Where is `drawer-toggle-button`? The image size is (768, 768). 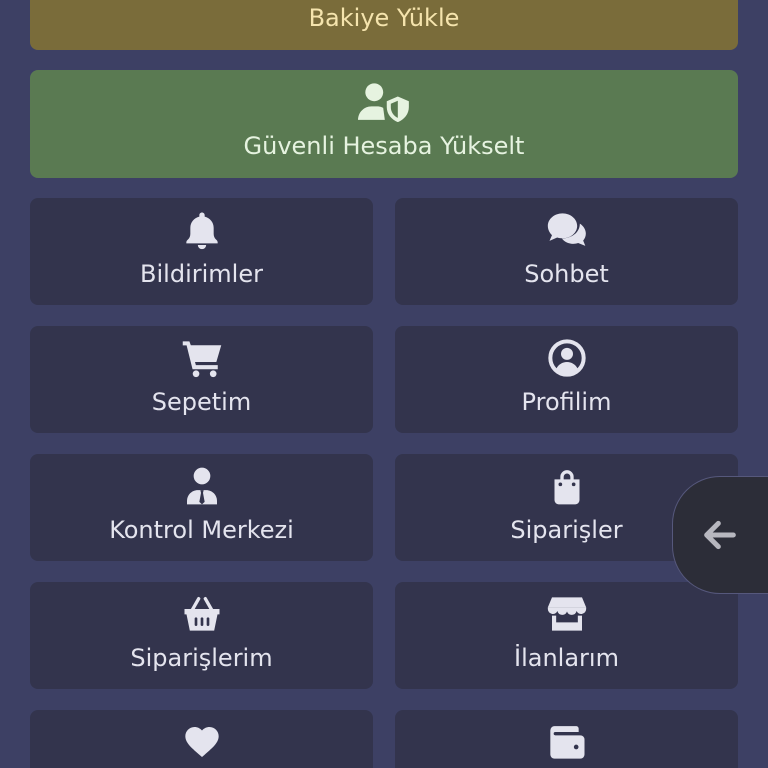
drawer-toggle-button is located at coordinates (720, 535).